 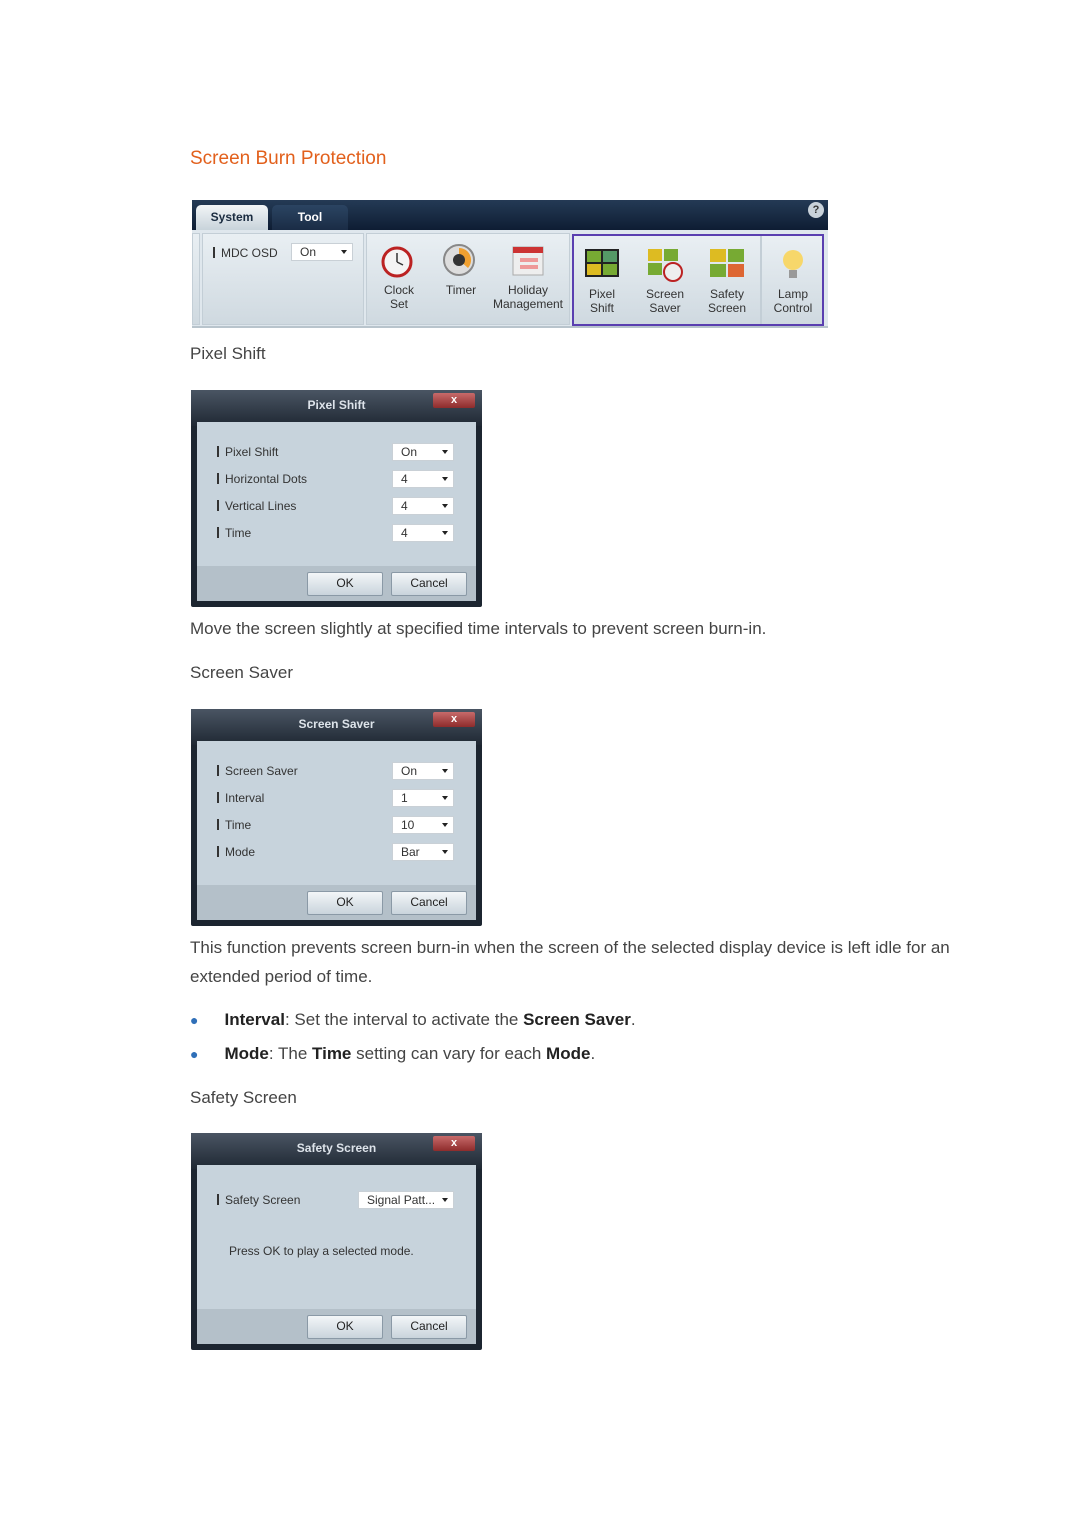 What do you see at coordinates (423, 798) in the screenshot?
I see `interval-select: 1` at bounding box center [423, 798].